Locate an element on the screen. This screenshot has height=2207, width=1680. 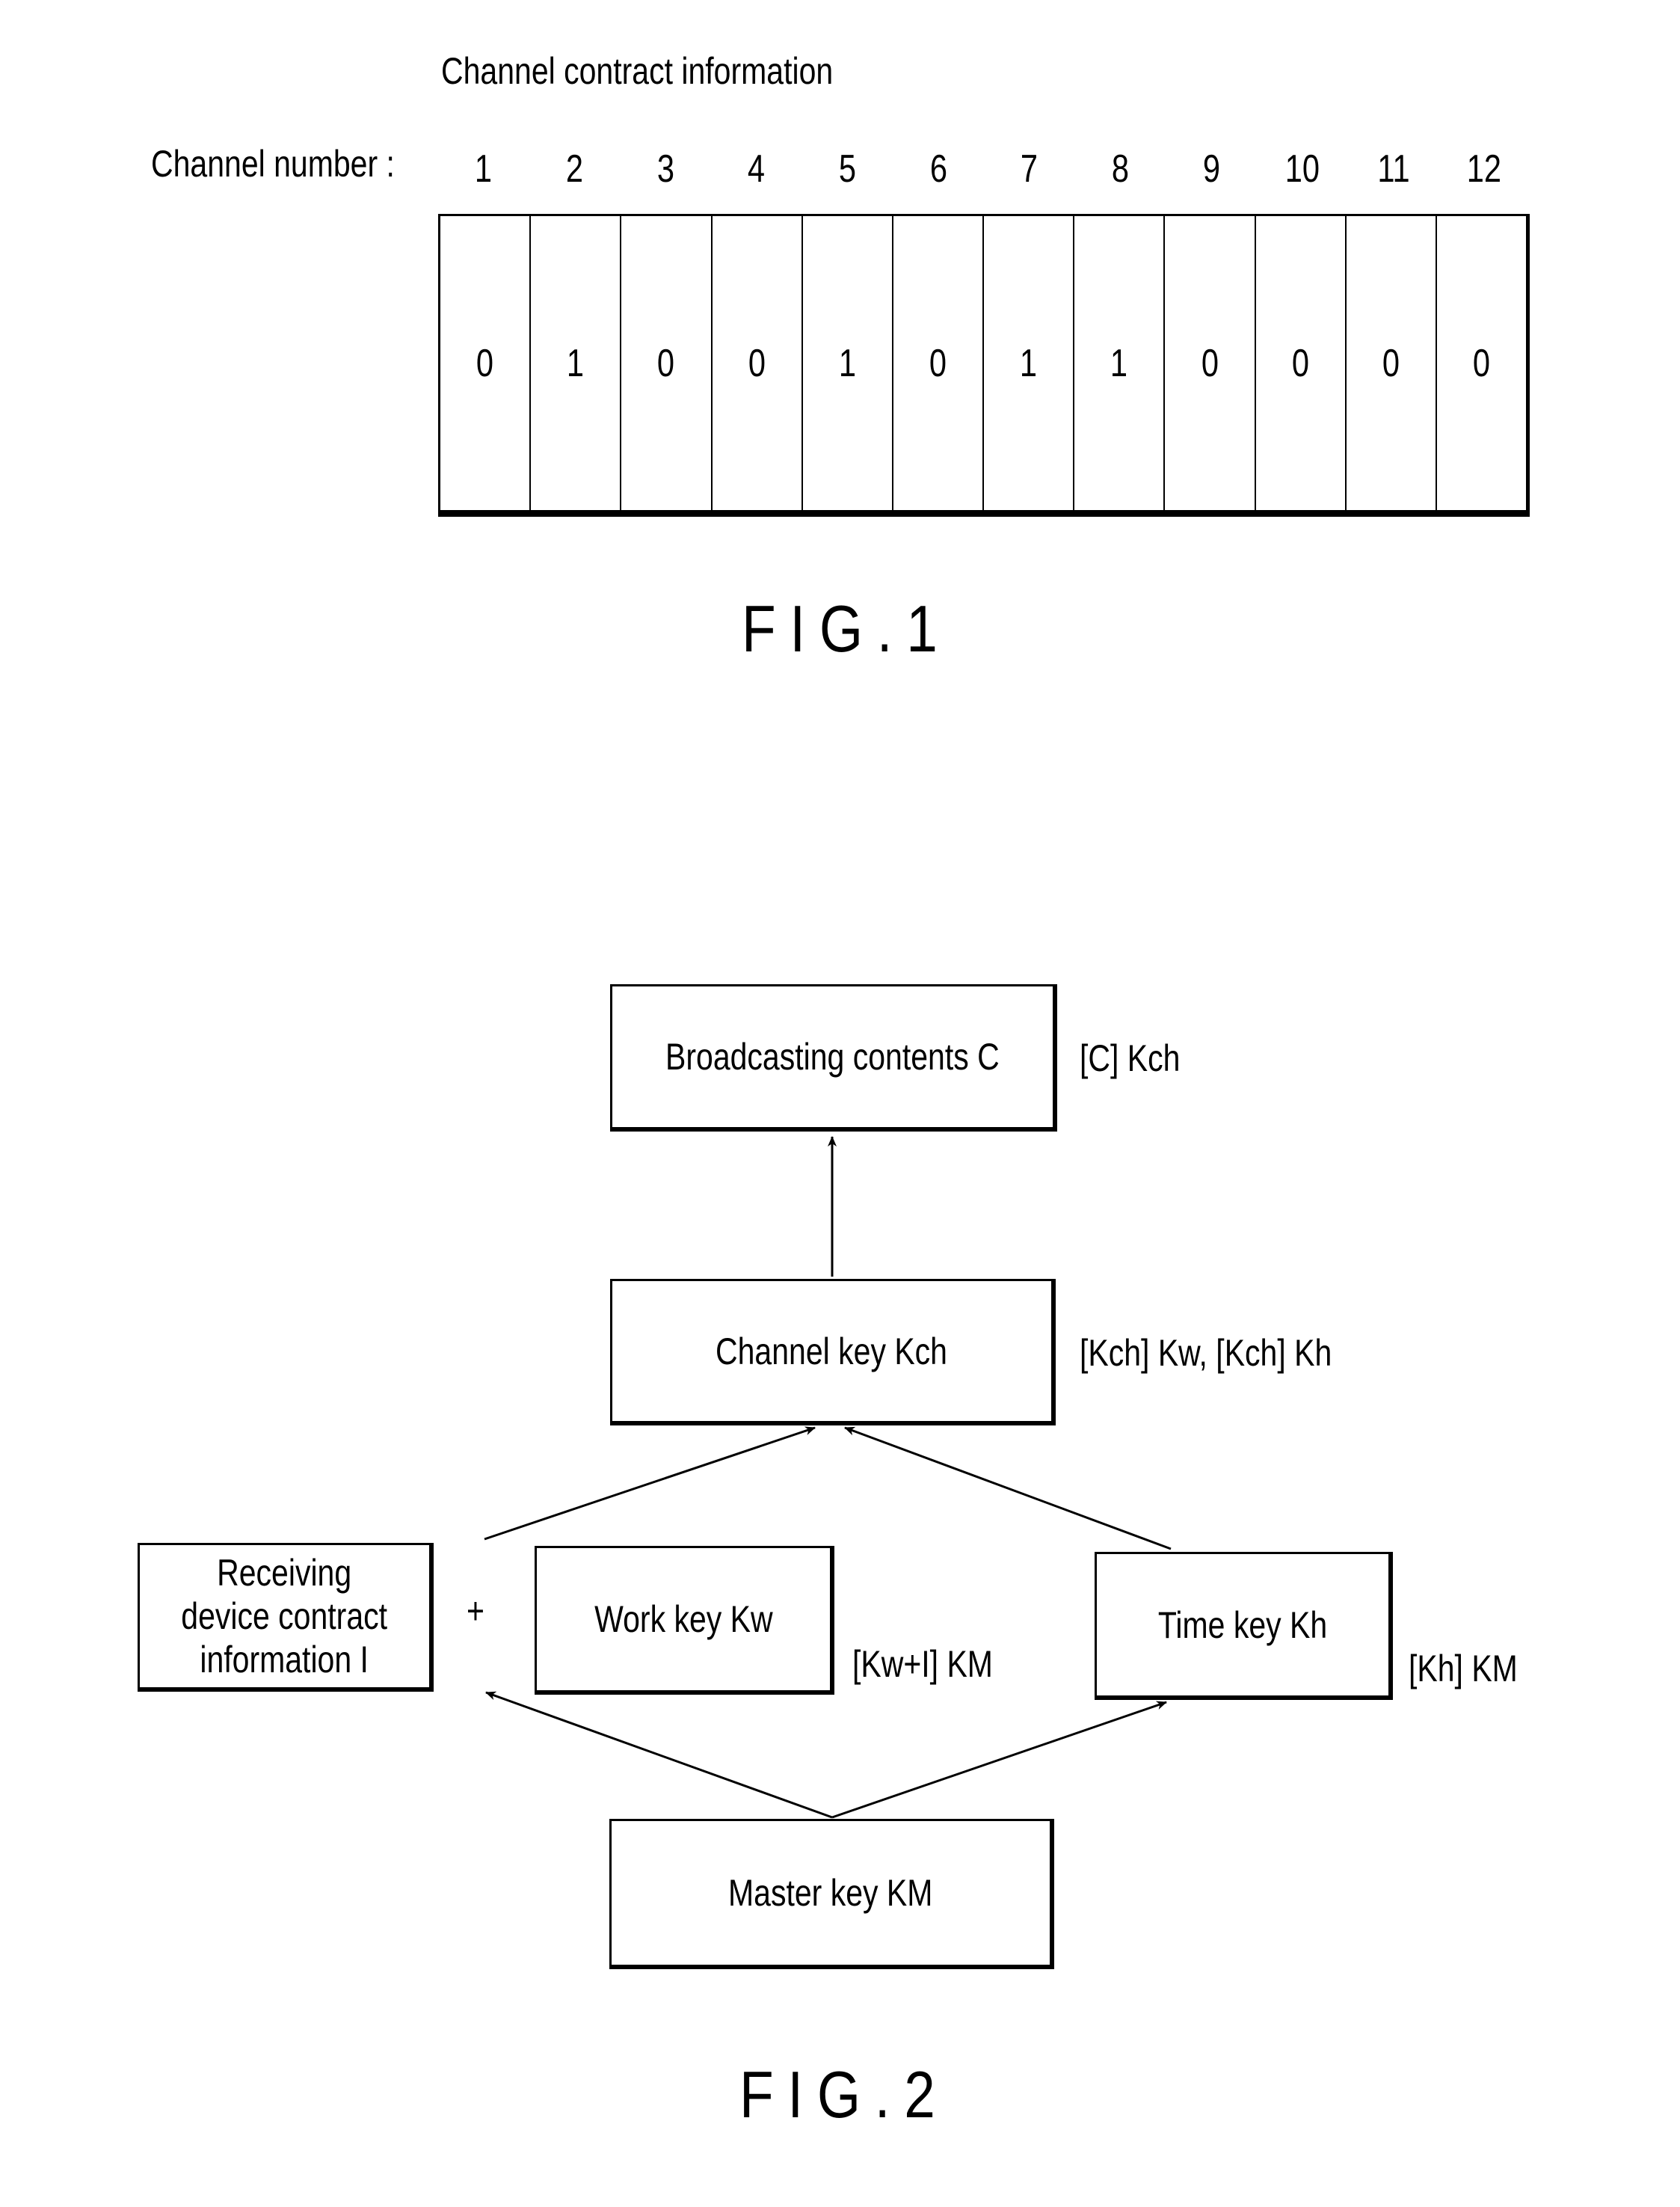
broadcasting-annotation: [C] Kch is located at coordinates (1130, 1058).